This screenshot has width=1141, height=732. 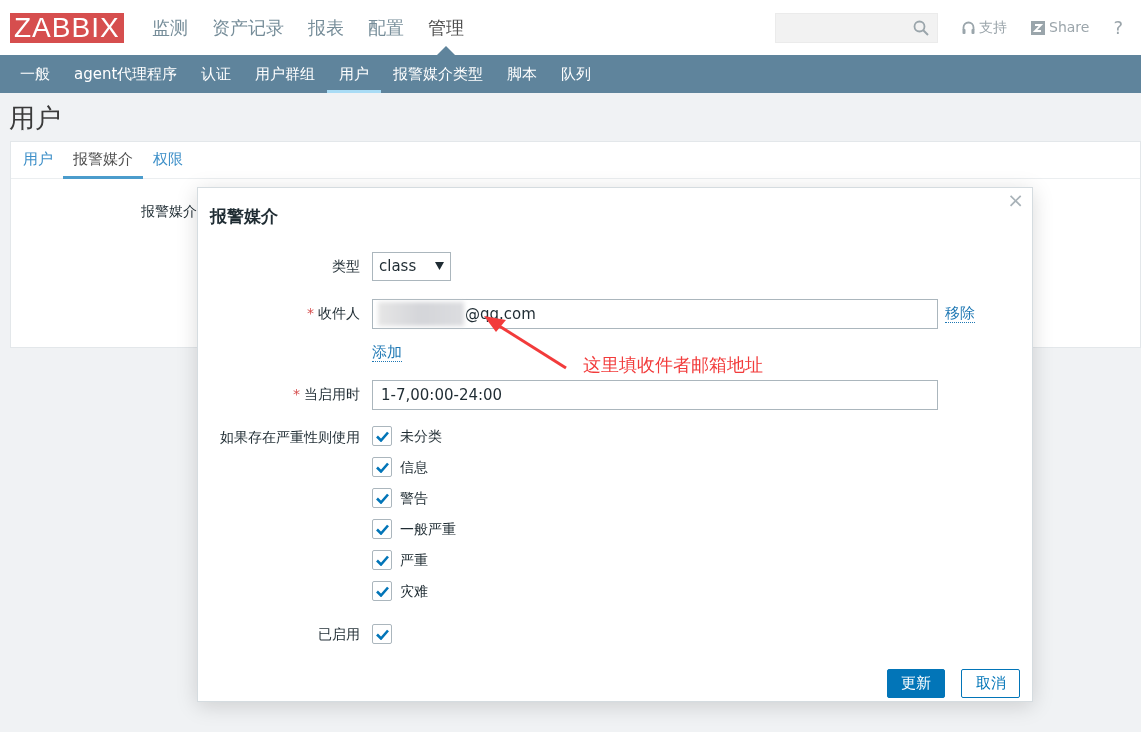 I want to click on field-label: 如果存在严重性则使用, so click(x=290, y=436).